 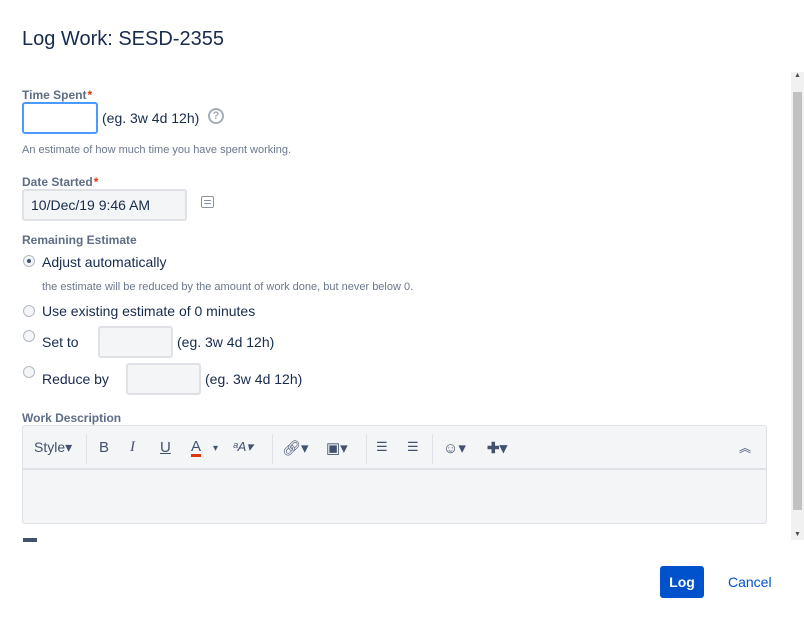 I want to click on calendar-icon, so click(x=207, y=202).